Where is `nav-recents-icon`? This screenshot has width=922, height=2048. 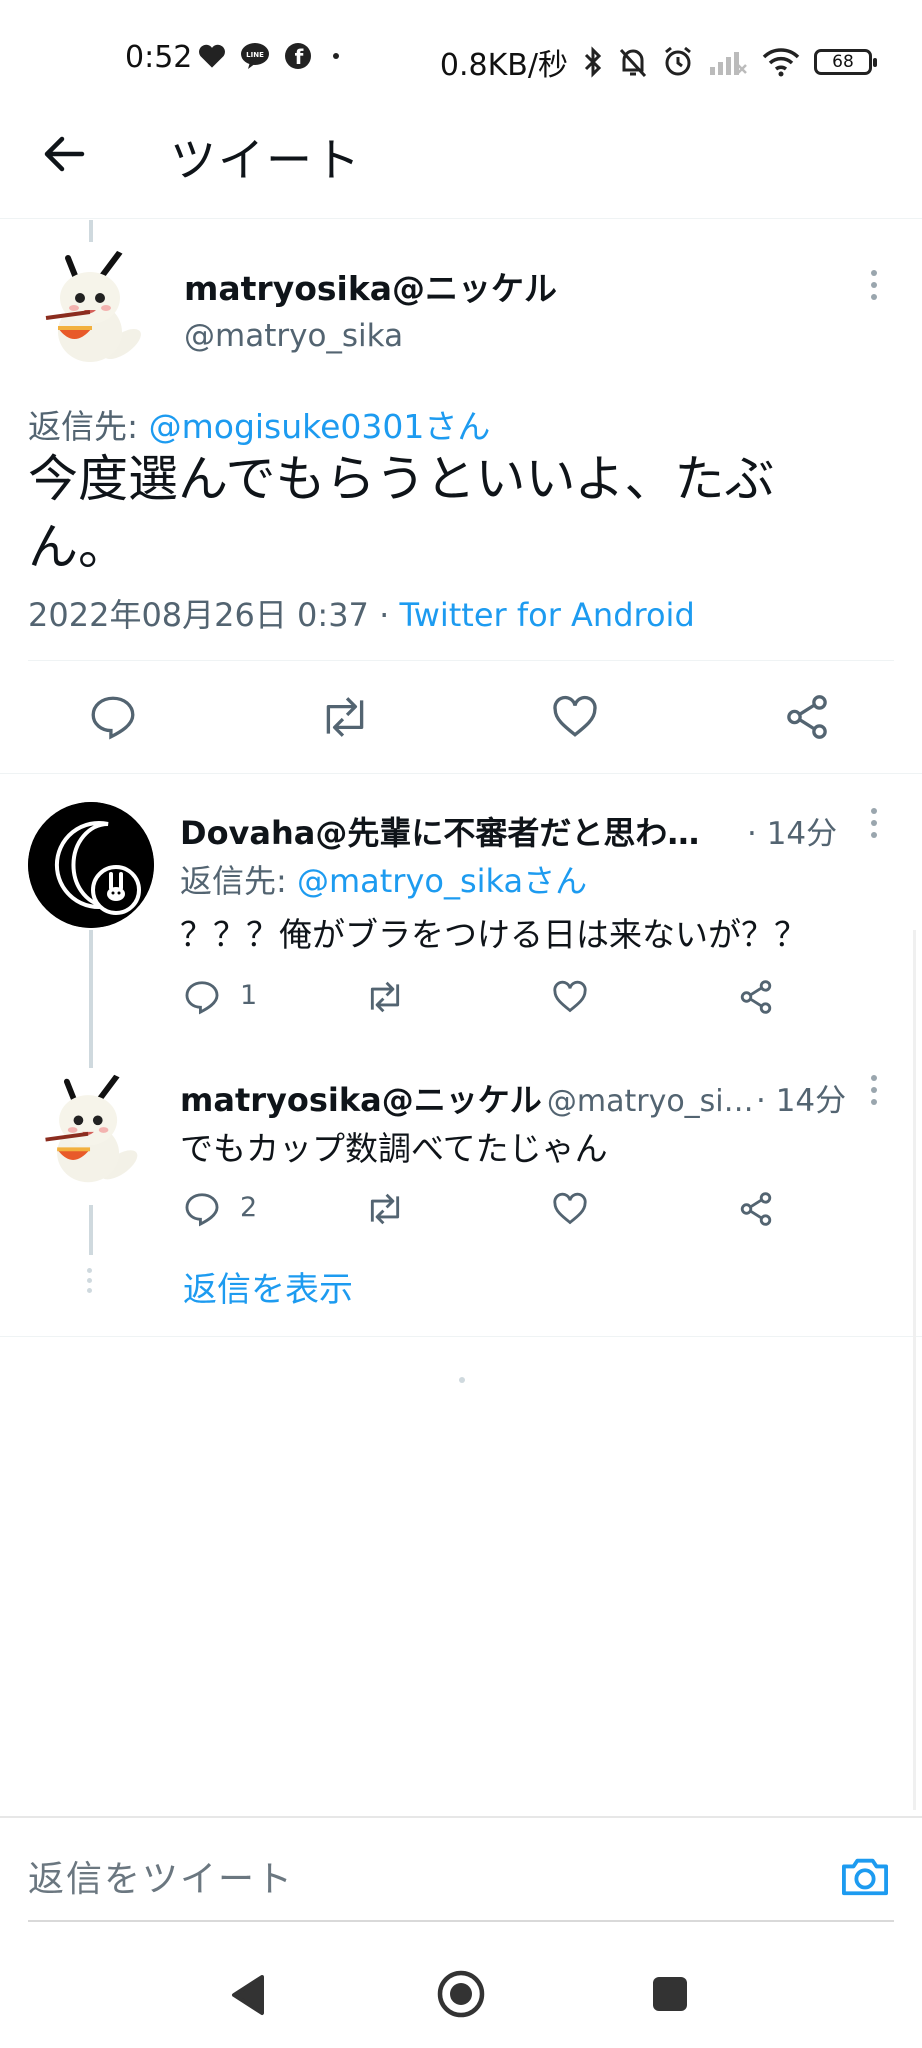
nav-recents-icon is located at coordinates (670, 1994).